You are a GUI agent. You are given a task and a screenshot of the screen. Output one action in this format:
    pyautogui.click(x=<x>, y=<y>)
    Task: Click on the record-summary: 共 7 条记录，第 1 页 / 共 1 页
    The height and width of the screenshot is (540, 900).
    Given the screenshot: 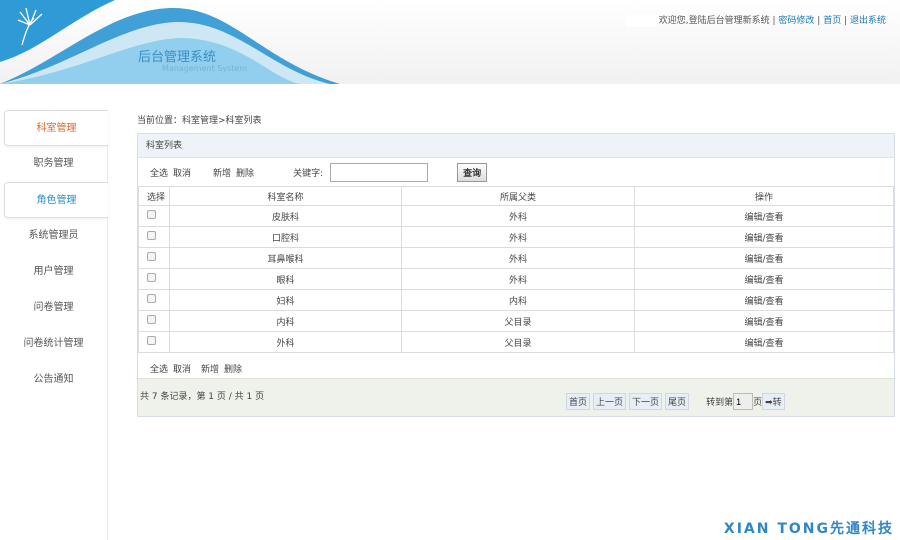 What is the action you would take?
    pyautogui.click(x=202, y=397)
    